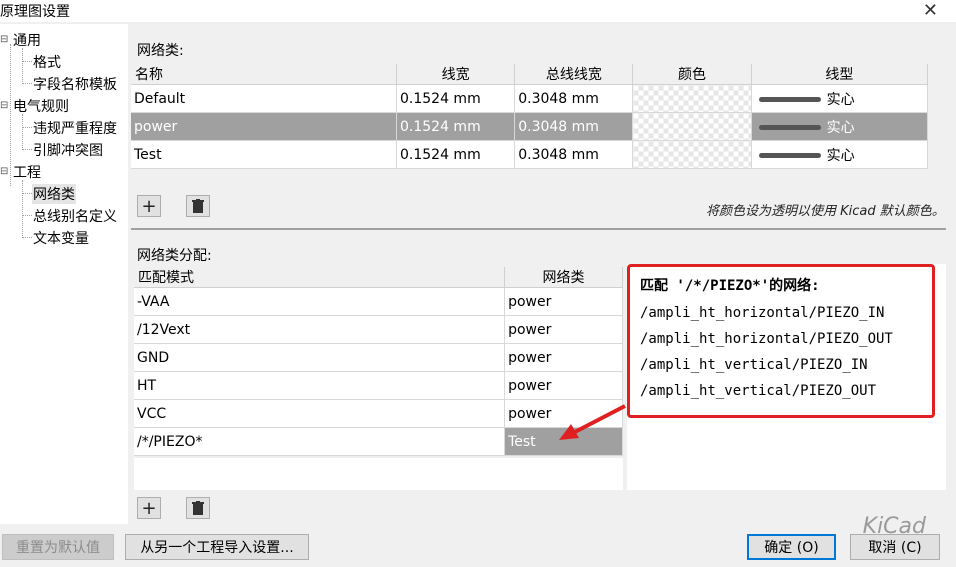  Describe the element at coordinates (41, 106) in the screenshot. I see `tree-item-electrical-rules: 电气规则` at that location.